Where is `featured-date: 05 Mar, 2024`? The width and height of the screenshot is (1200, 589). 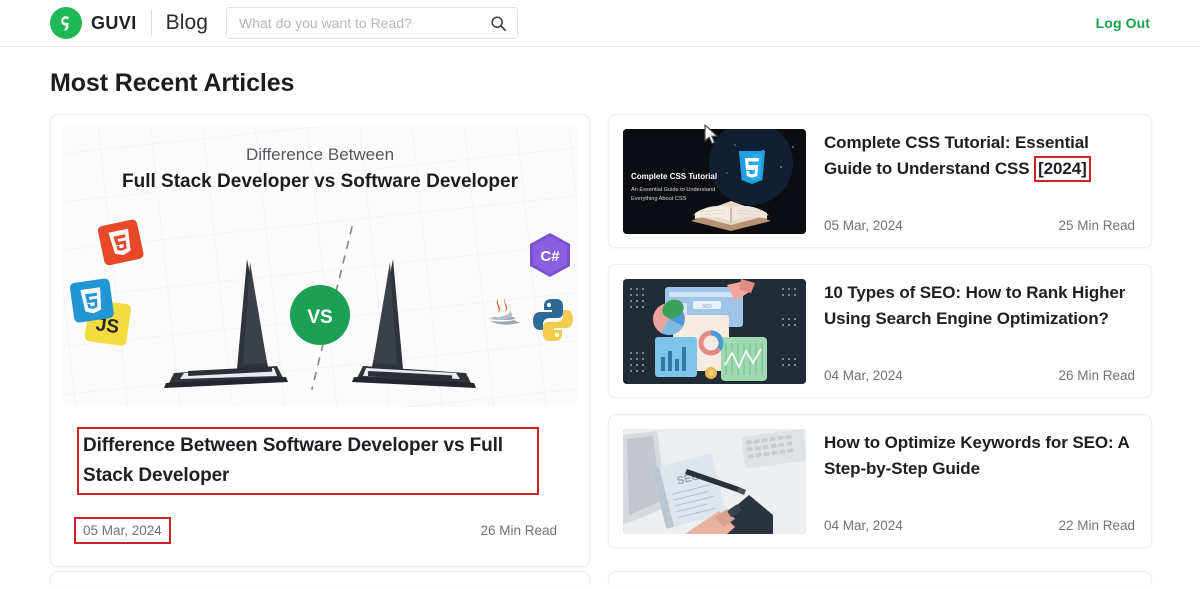
featured-date: 05 Mar, 2024 is located at coordinates (122, 530).